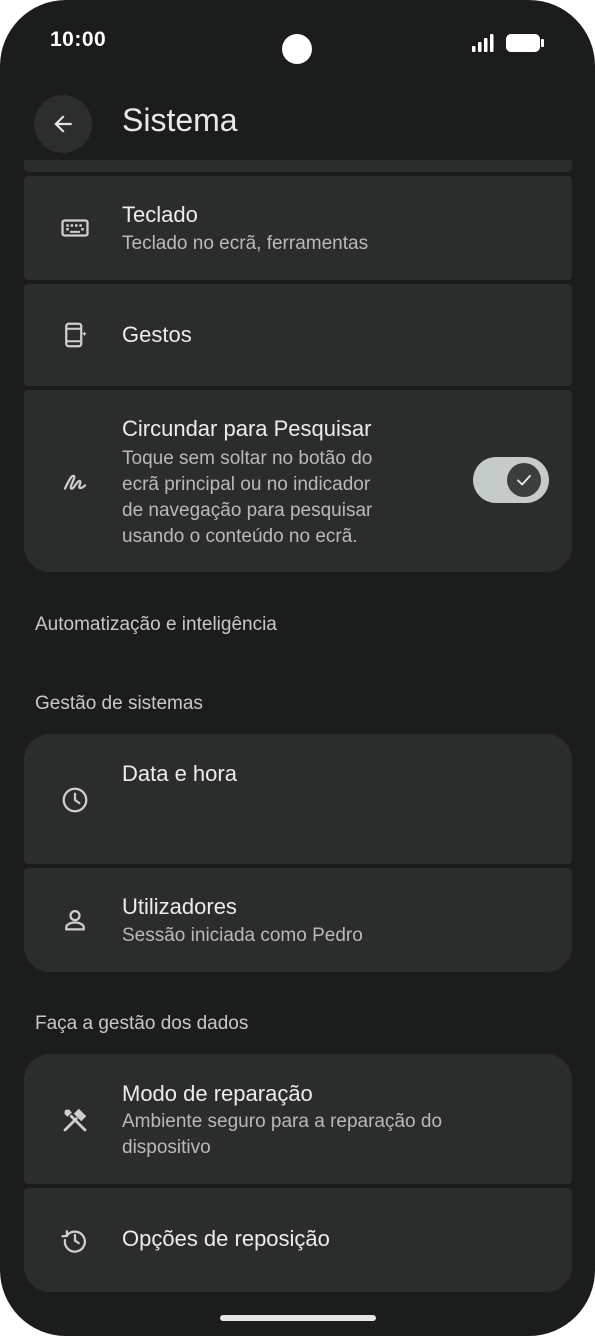  What do you see at coordinates (179, 773) in the screenshot?
I see `setting-title: Data e hora` at bounding box center [179, 773].